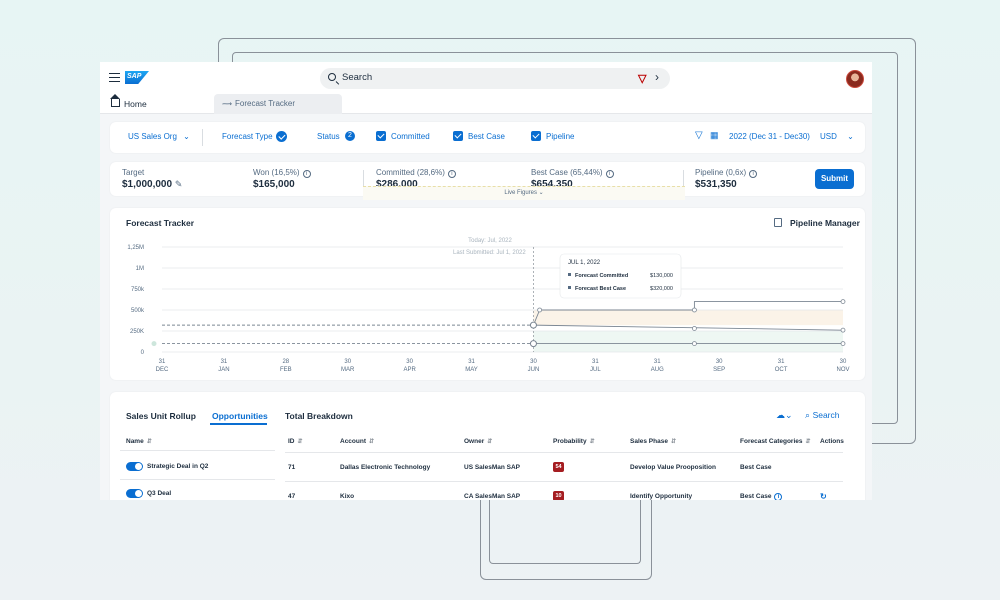 This screenshot has width=1000, height=600. I want to click on home-icon, so click(115, 100).